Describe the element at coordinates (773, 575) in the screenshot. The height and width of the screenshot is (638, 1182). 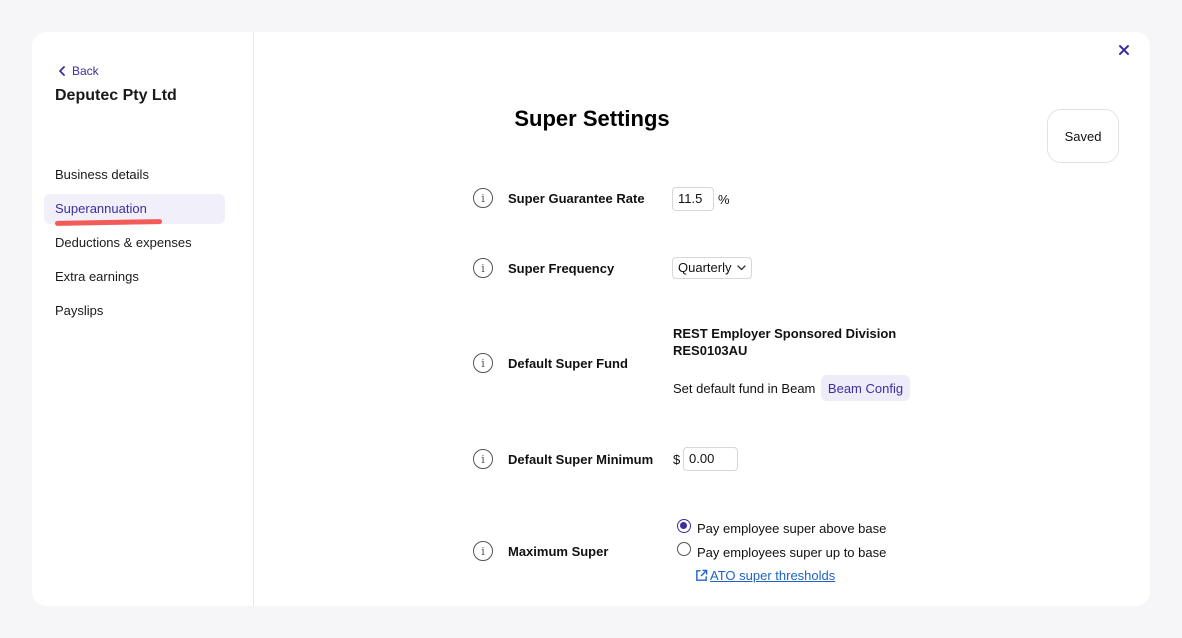
I see `ato-thresholds-label: ATO super thresholds` at that location.